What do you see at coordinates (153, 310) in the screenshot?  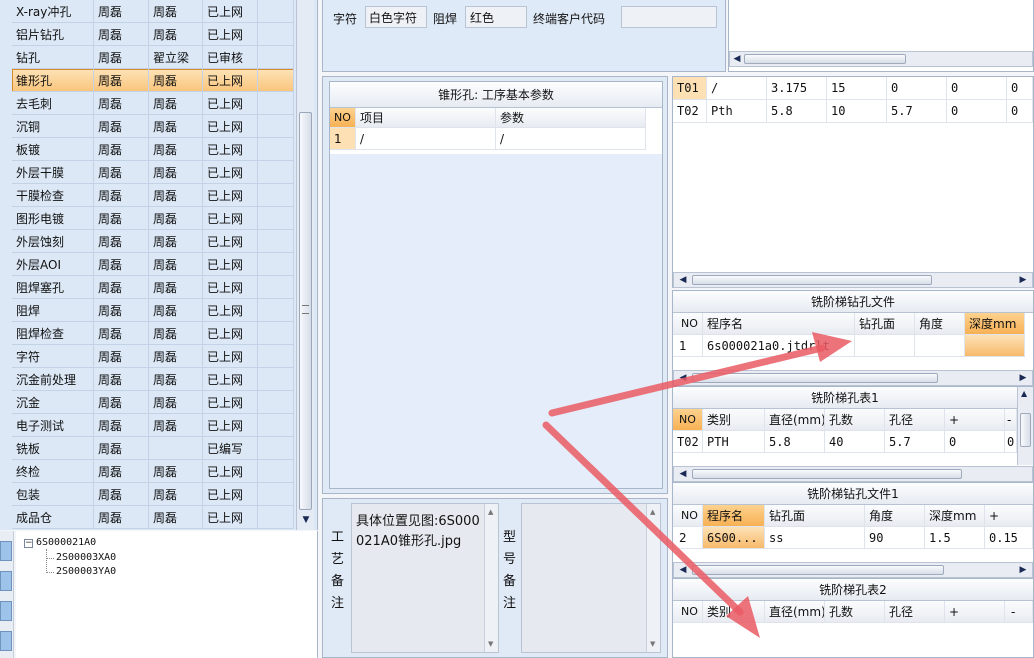 I see `process-row: 阻焊 周磊 周磊 已上网` at bounding box center [153, 310].